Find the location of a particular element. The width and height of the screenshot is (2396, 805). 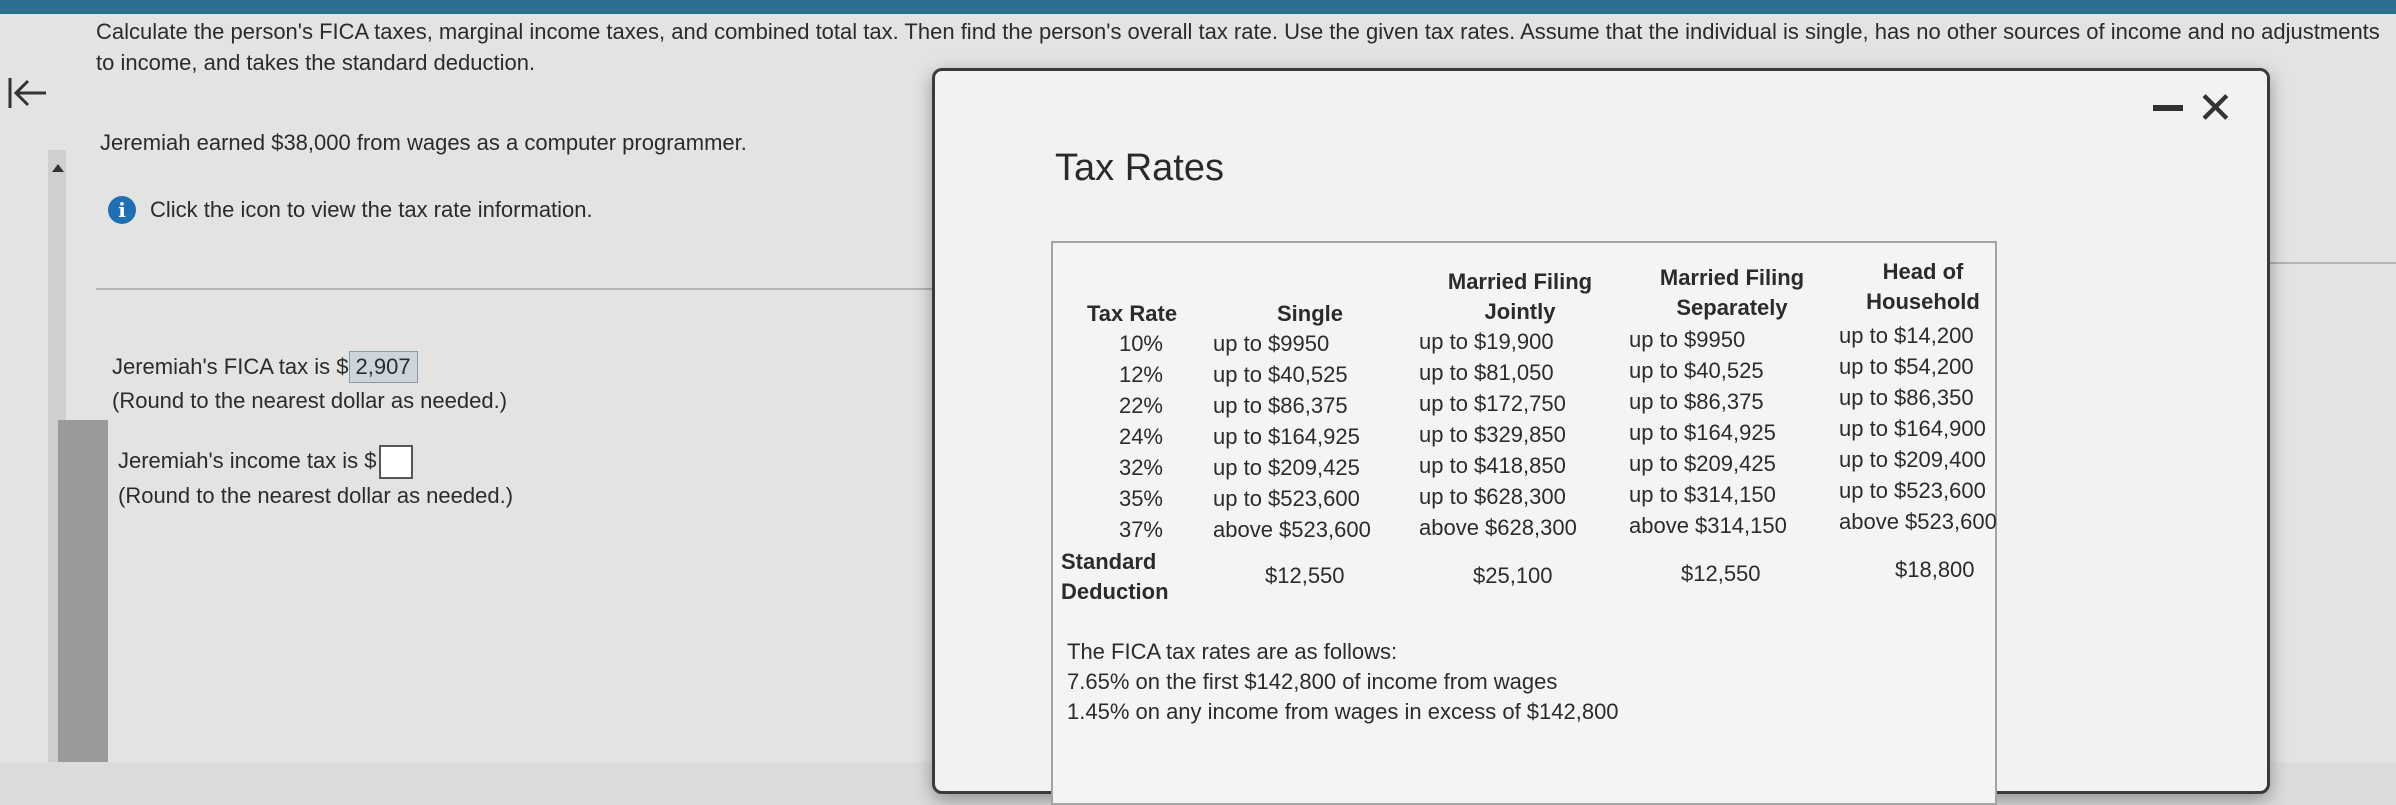

single-cell: up to $209,425 is located at coordinates (1286, 467).